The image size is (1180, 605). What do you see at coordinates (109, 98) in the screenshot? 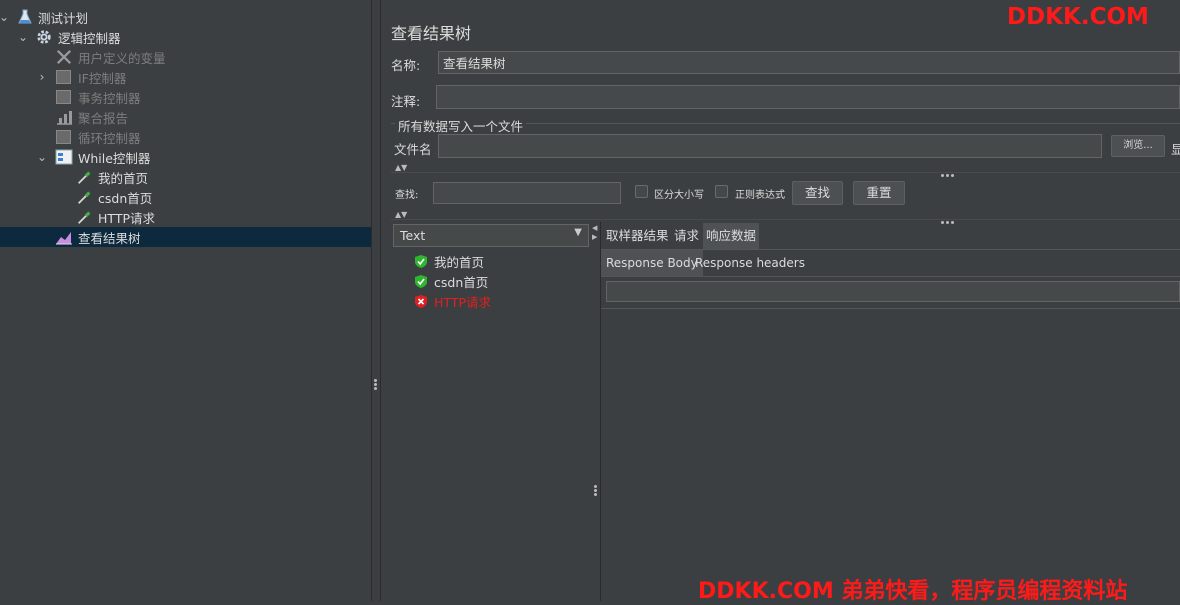
I see `tree-item-label: 事务控制器` at bounding box center [109, 98].